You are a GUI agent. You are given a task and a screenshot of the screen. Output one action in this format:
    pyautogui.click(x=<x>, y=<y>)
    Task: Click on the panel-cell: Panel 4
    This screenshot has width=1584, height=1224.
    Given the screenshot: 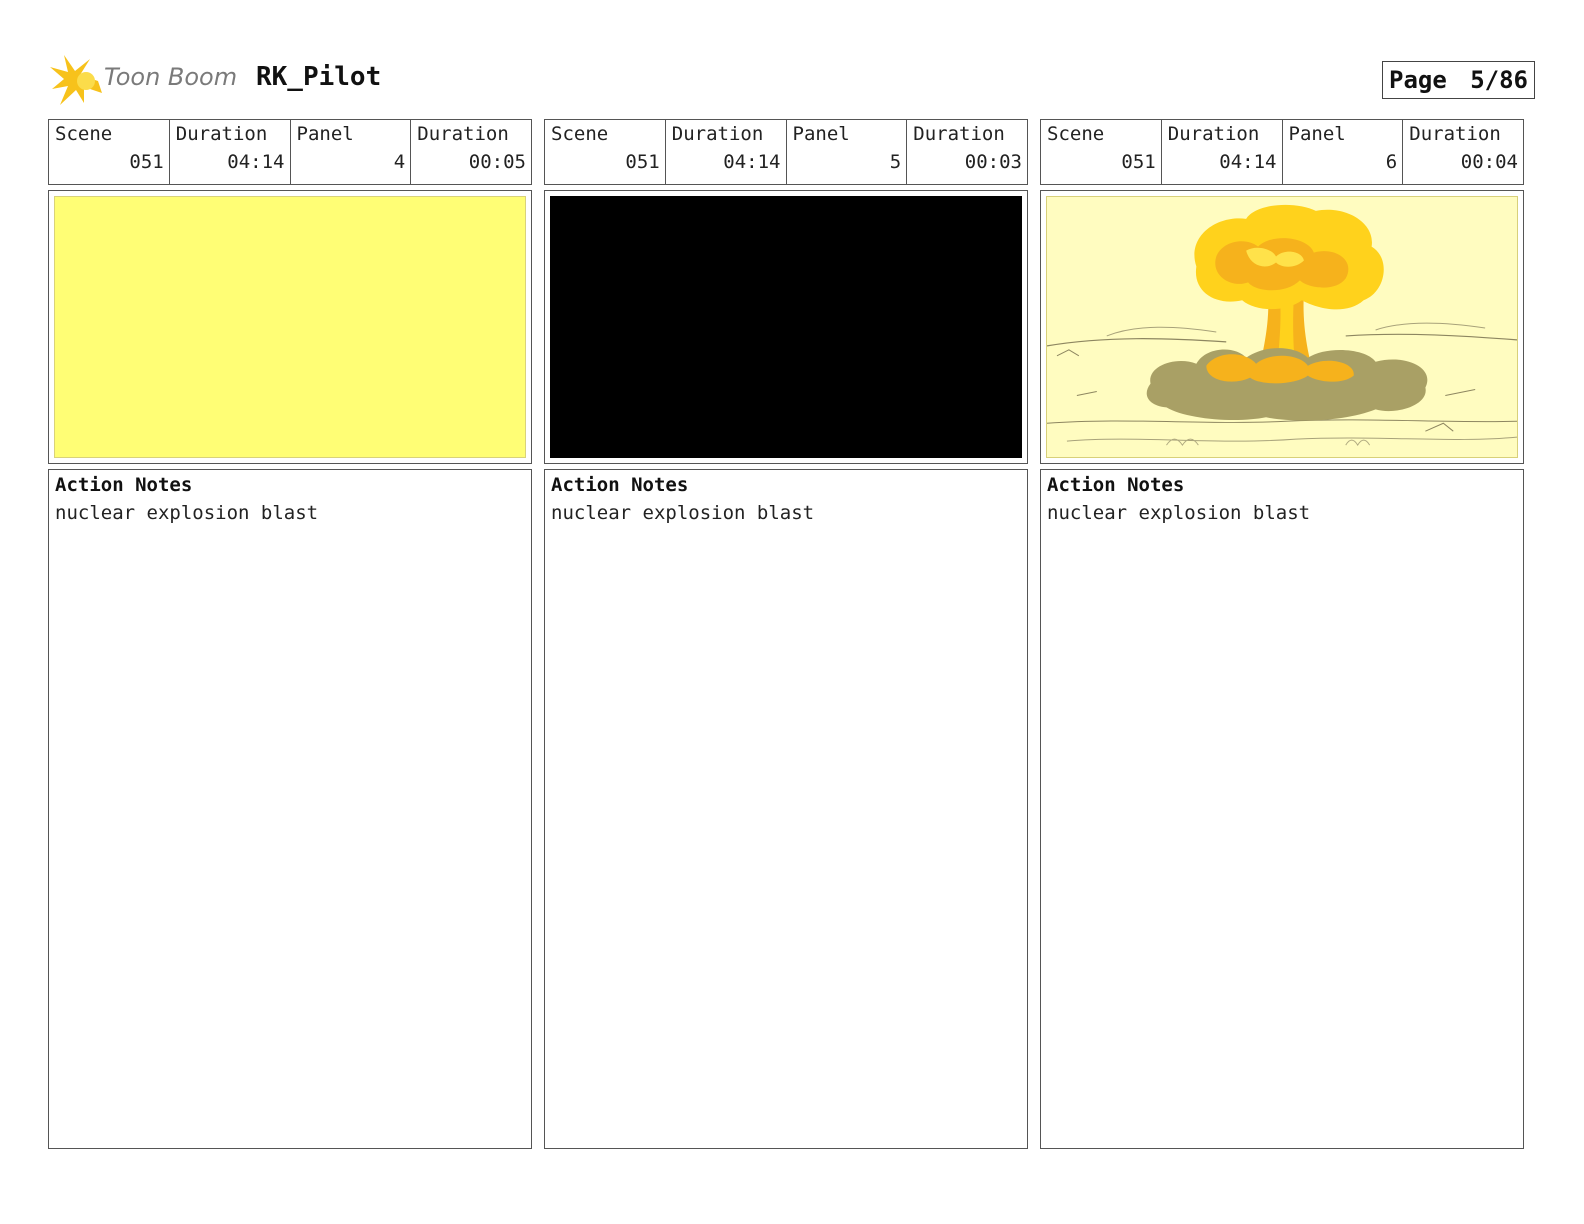 What is the action you would take?
    pyautogui.click(x=351, y=152)
    